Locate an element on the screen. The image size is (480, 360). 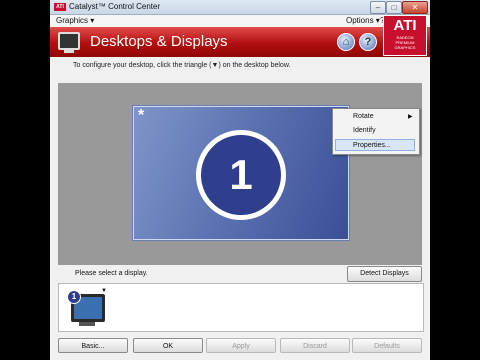
page-title: Desktops & Displays is located at coordinates (159, 41).